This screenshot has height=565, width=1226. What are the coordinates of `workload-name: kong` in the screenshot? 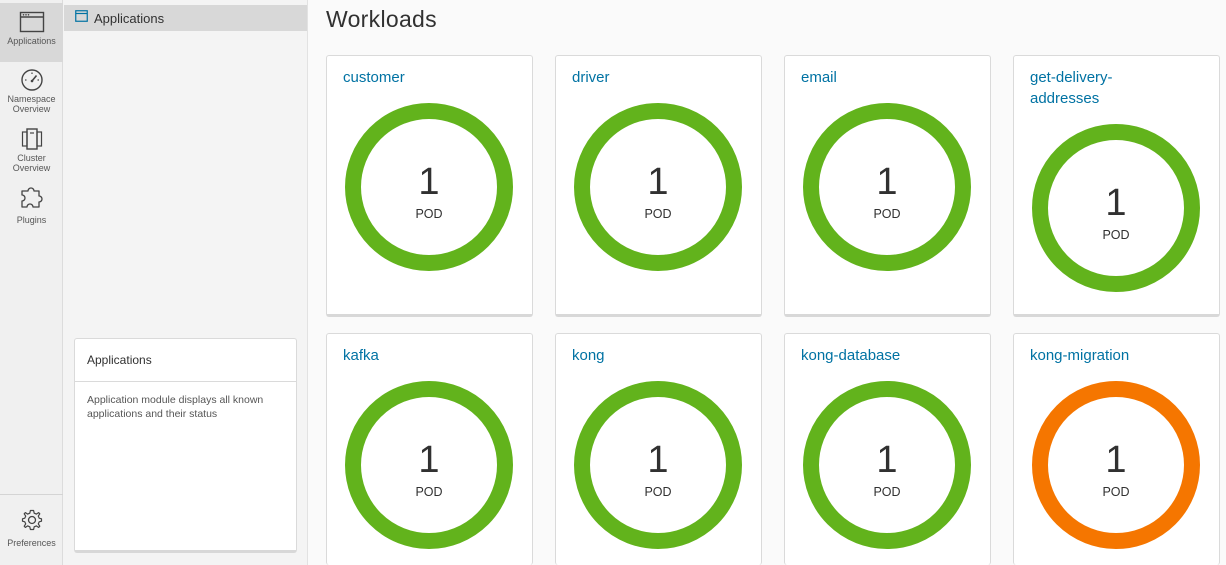 It's located at (588, 355).